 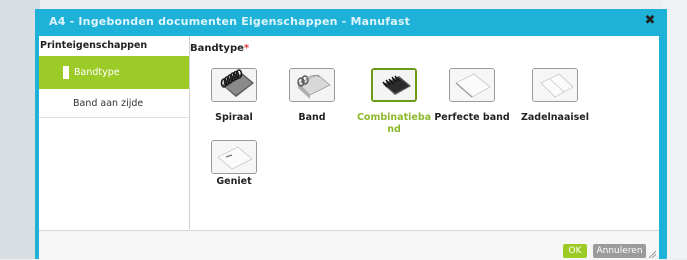 What do you see at coordinates (312, 117) in the screenshot?
I see `option-label: Band` at bounding box center [312, 117].